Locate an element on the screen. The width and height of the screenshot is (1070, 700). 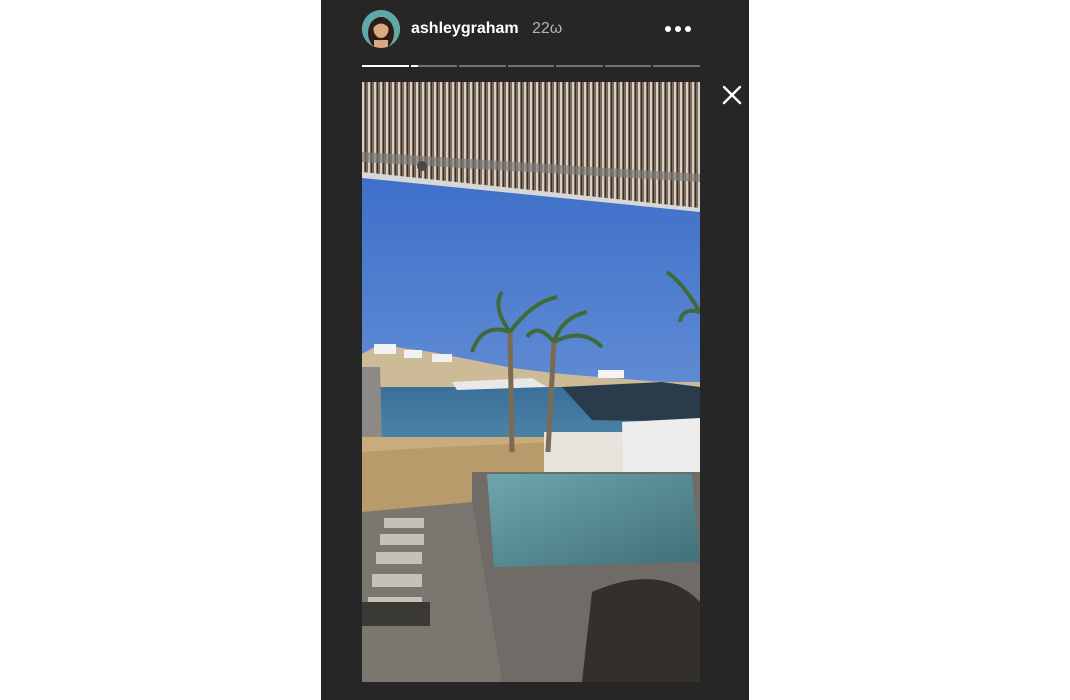
close-button is located at coordinates (732, 95).